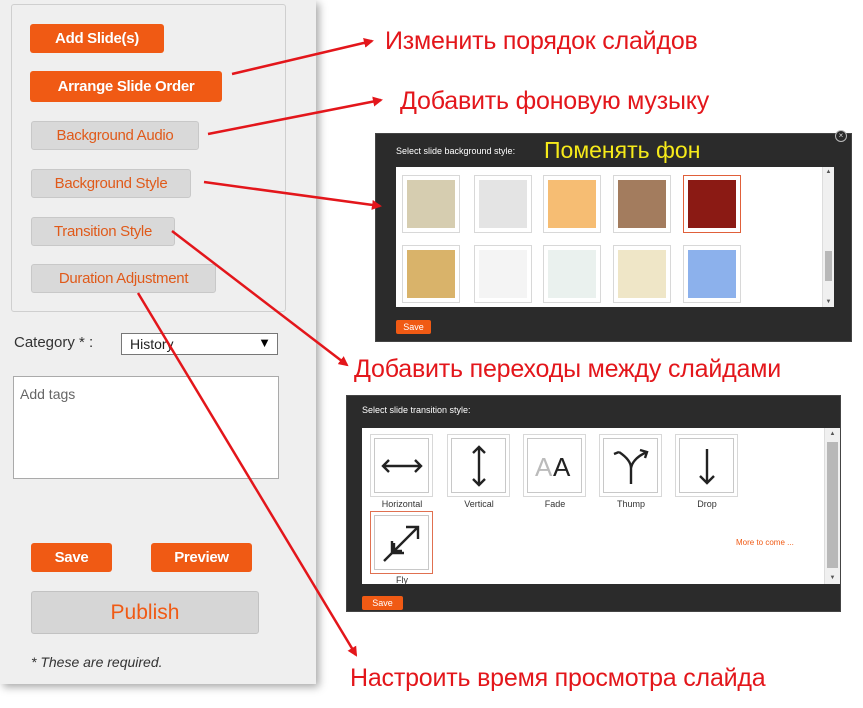  Describe the element at coordinates (201, 557) in the screenshot. I see `preview-button: Preview` at that location.